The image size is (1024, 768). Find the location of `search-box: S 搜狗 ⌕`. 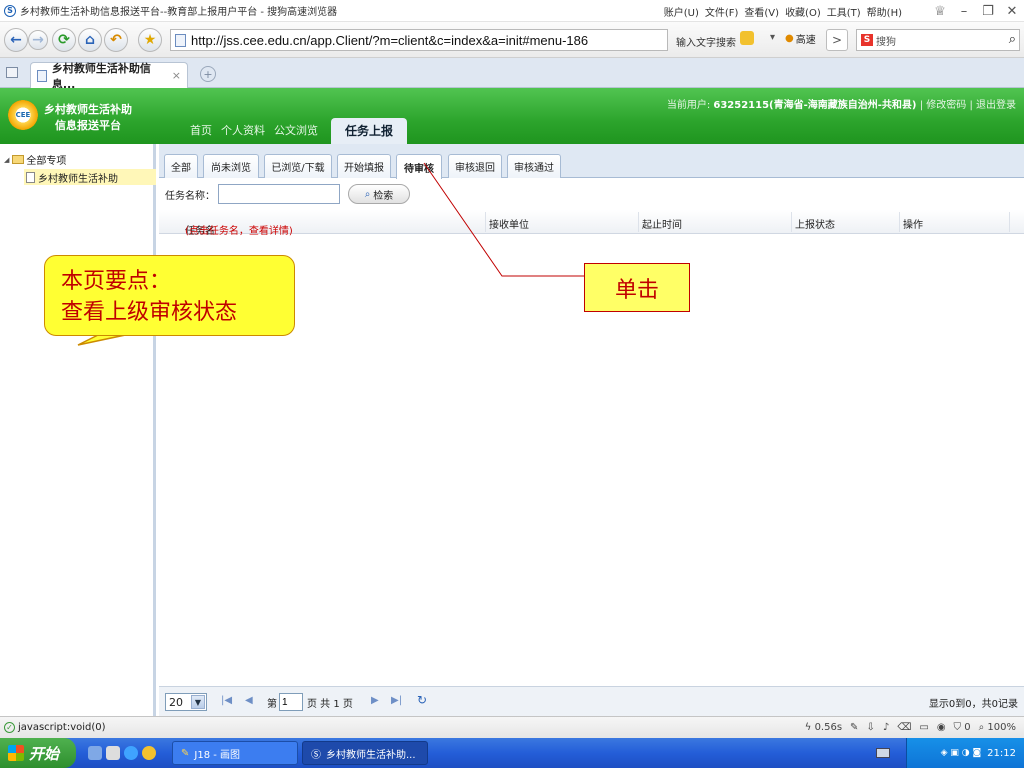

search-box: S 搜狗 ⌕ is located at coordinates (938, 40).